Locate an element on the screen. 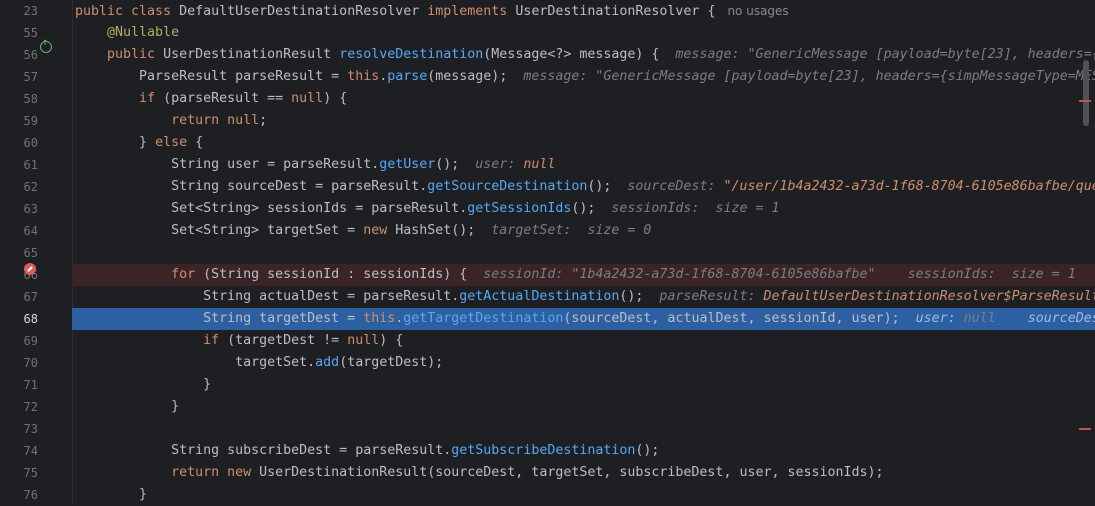 The image size is (1095, 506). code-token: (String sessionId : sessionIds) { is located at coordinates (335, 274).